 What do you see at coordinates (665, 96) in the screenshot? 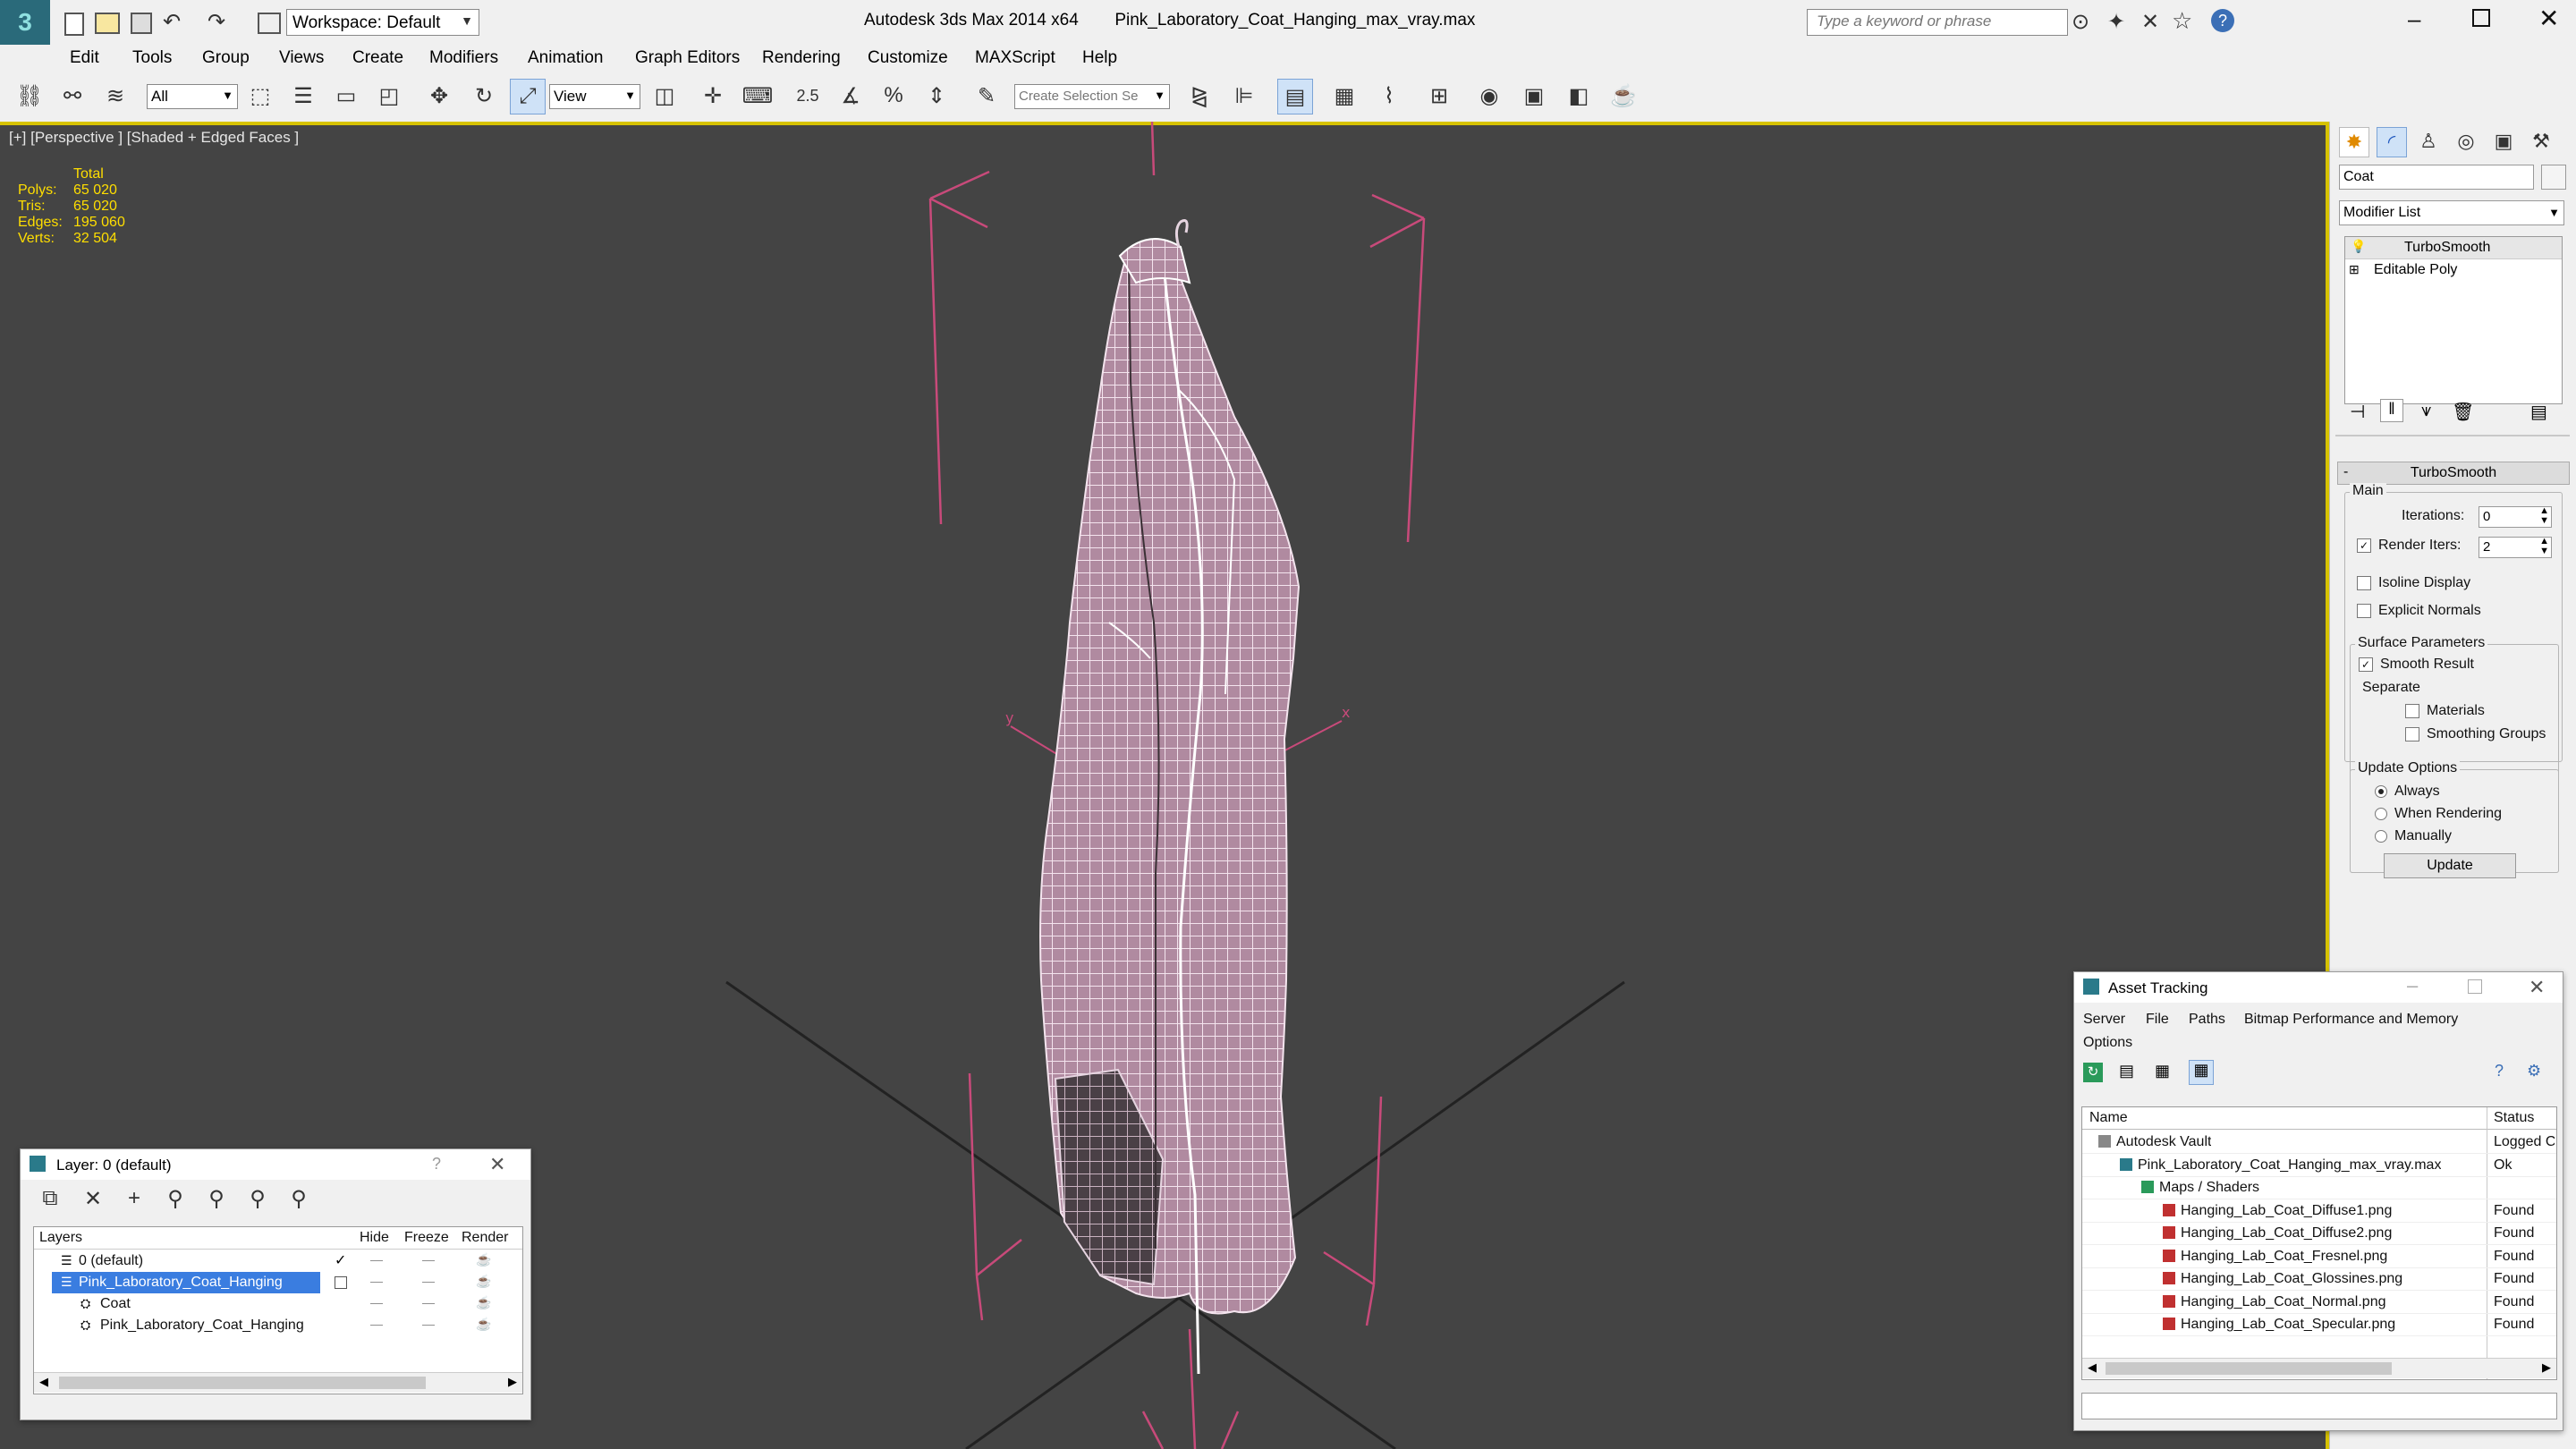
I see `pivot-center-icon: ◫` at bounding box center [665, 96].